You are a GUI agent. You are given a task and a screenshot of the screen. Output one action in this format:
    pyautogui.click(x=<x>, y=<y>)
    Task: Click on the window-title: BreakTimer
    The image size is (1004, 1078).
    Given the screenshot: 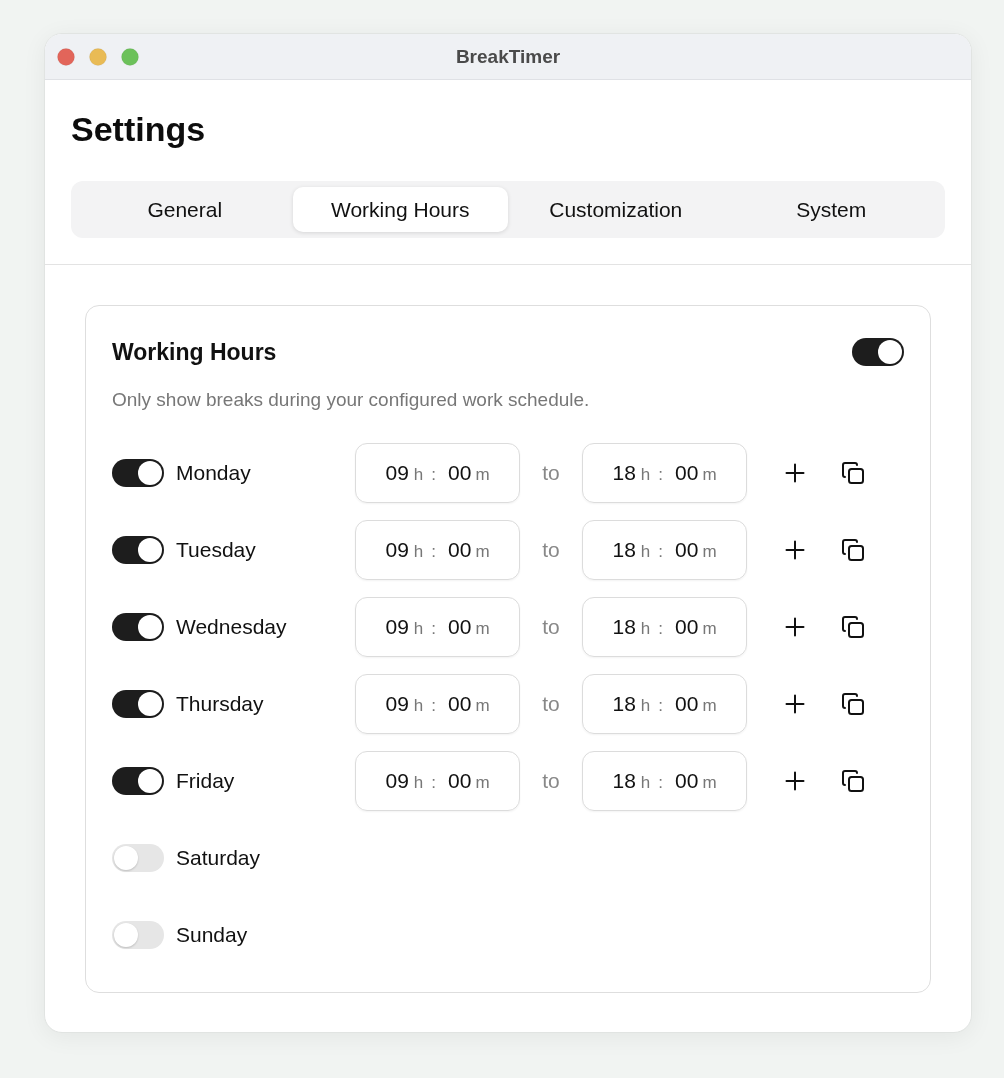 What is the action you would take?
    pyautogui.click(x=508, y=56)
    